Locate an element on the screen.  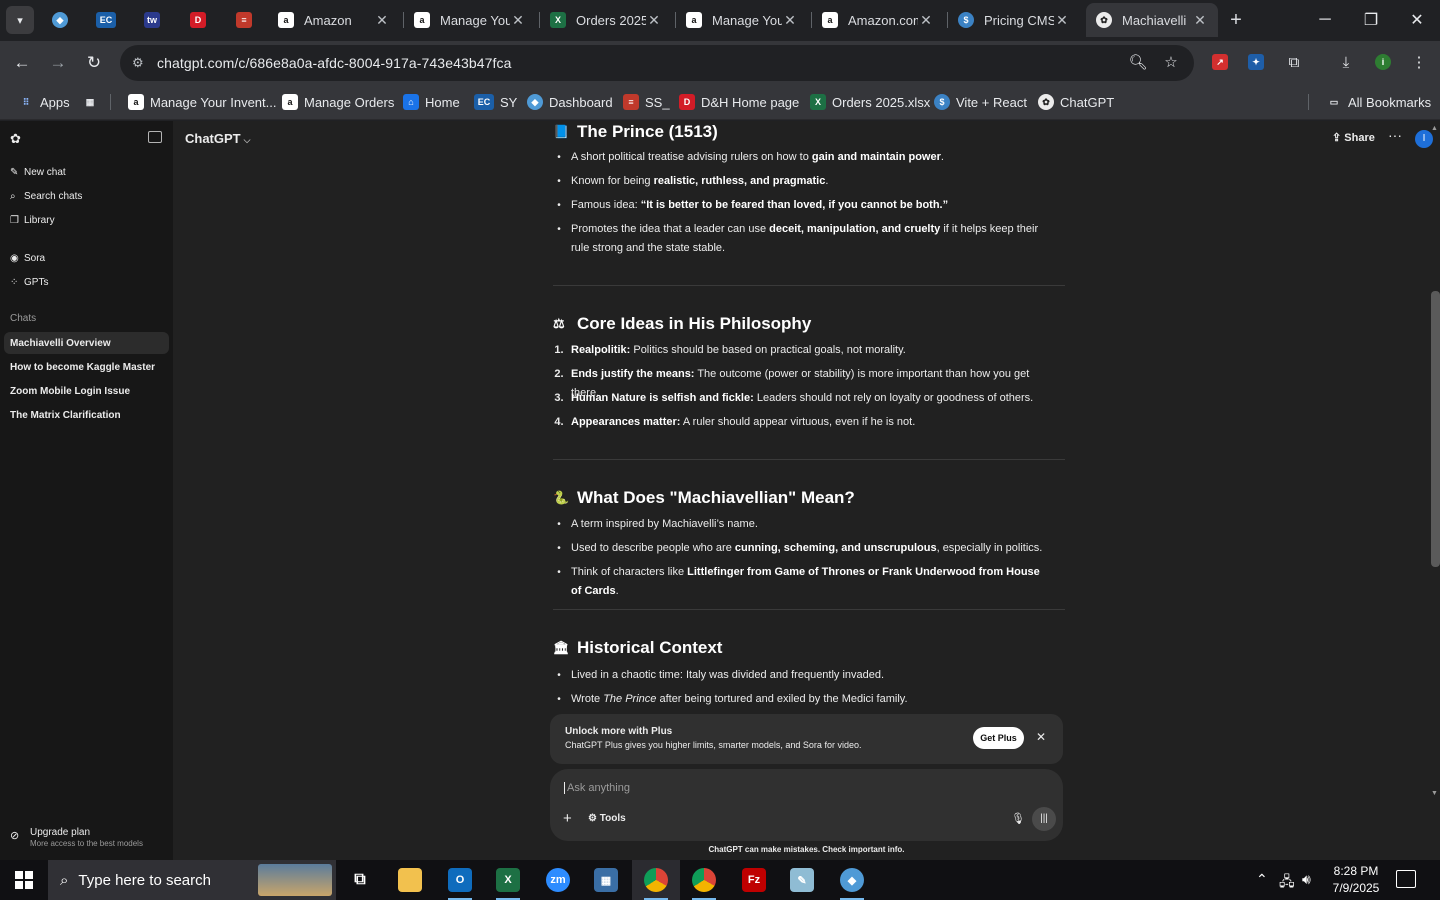
extensions-button: ⧉ is located at coordinates (1294, 62).